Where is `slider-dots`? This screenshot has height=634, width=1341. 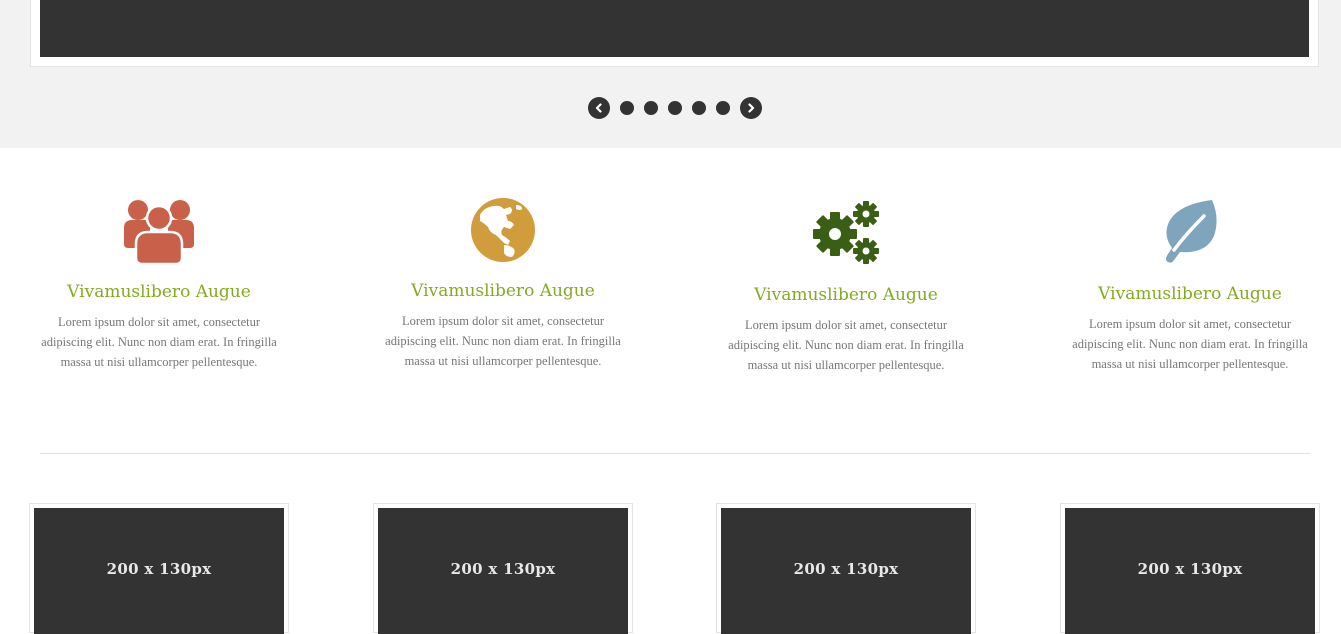
slider-dots is located at coordinates (675, 108).